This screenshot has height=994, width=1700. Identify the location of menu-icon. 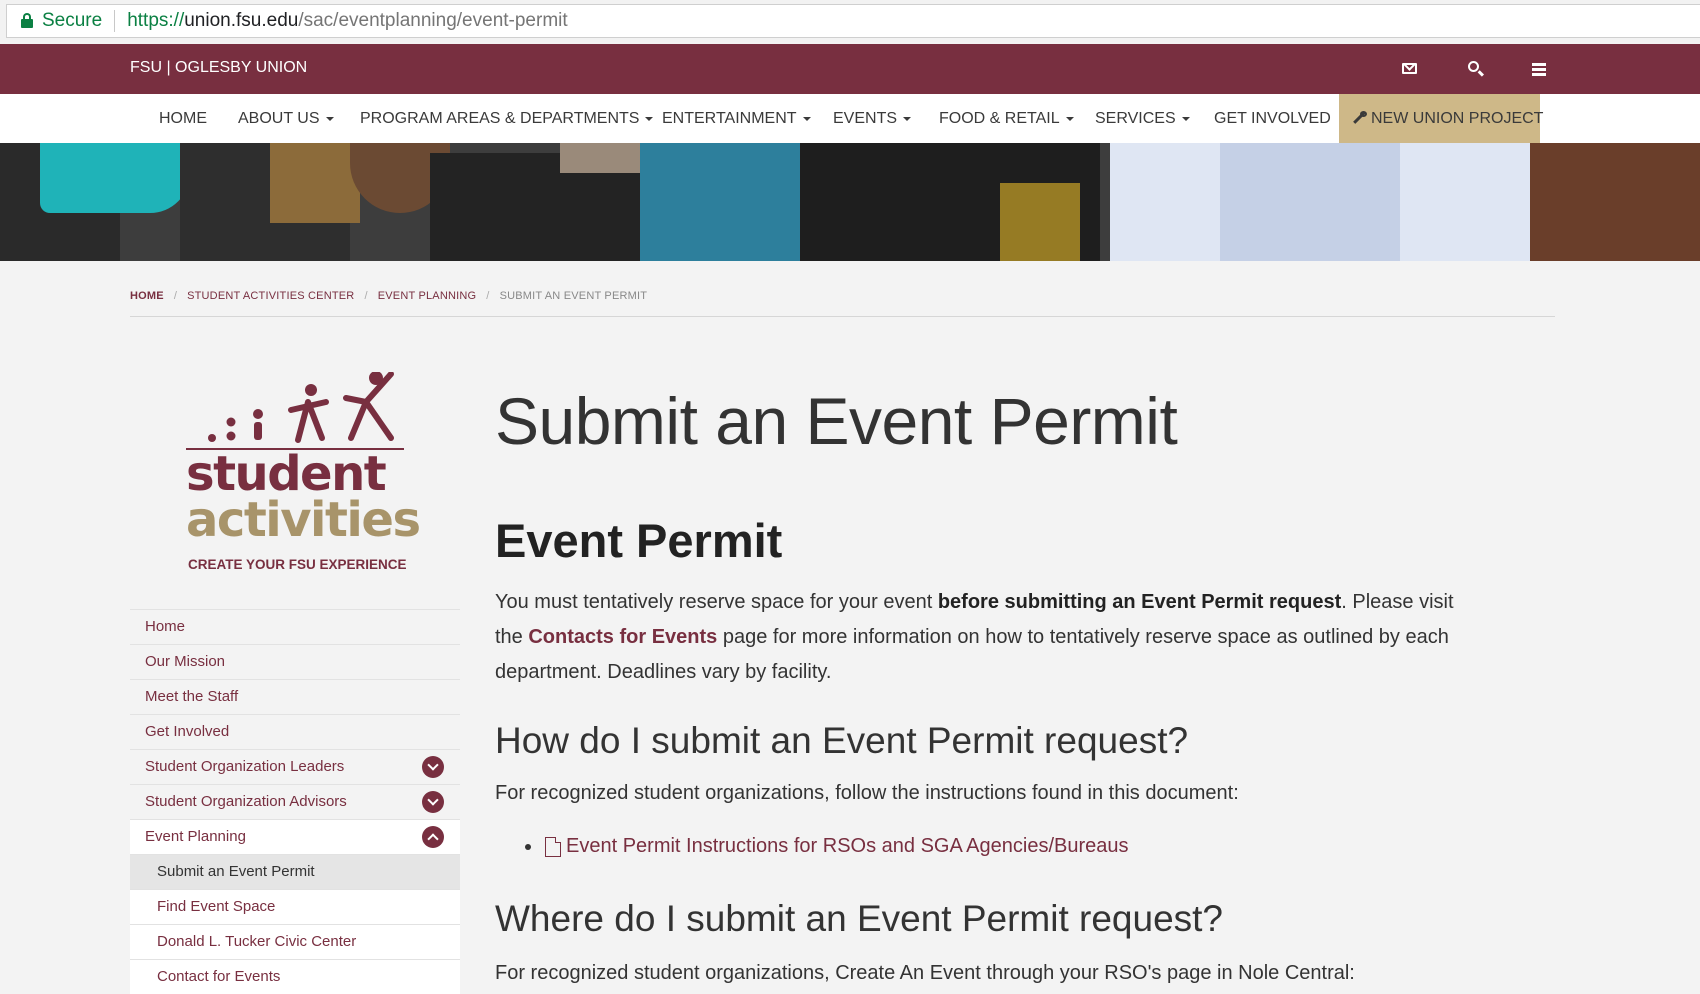
(1540, 69).